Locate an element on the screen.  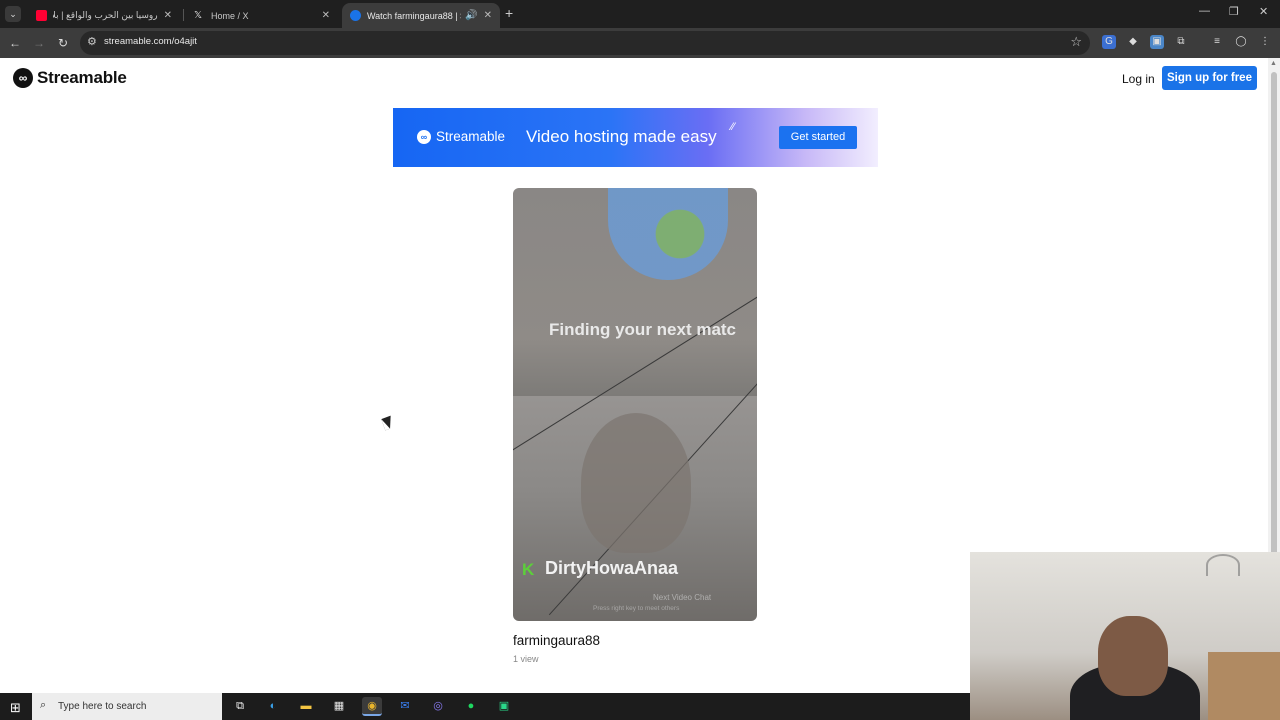
diamond-extension-icon: ◆ is located at coordinates (1133, 42).